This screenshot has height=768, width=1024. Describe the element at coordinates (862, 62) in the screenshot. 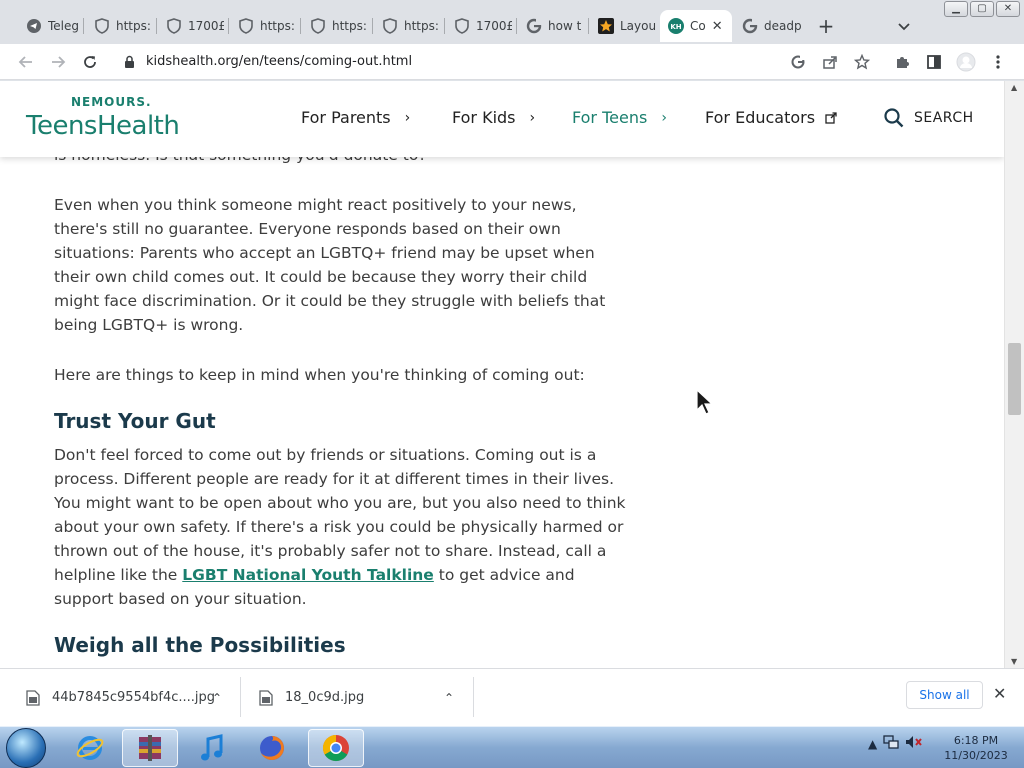

I see `bookmark-star-icon` at that location.